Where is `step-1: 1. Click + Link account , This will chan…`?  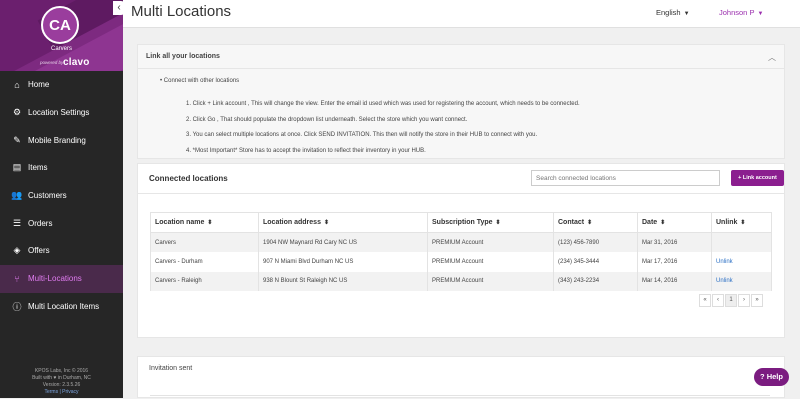 step-1: 1. Click + Link account , This will chan… is located at coordinates (383, 104).